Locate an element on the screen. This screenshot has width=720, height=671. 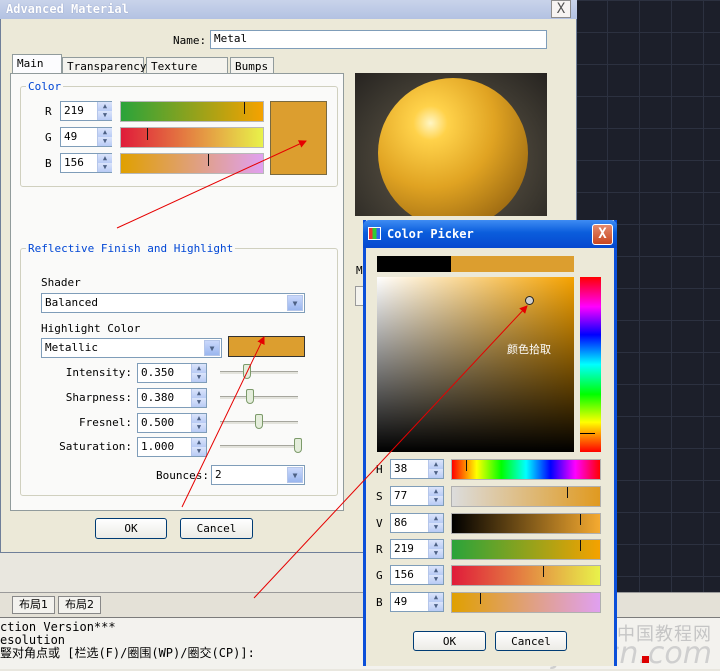
arrow-to-highlight-swatch is located at coordinates (223, 422).